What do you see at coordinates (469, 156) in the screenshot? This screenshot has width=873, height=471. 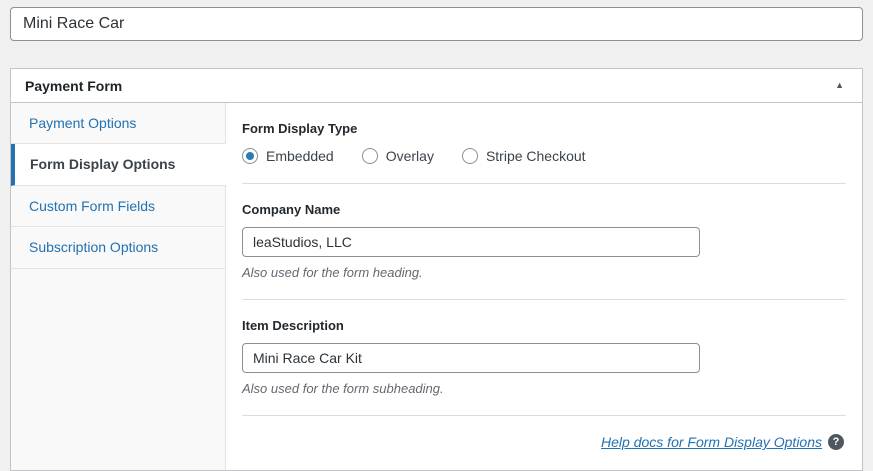 I see `radio-icon-stripe-checkout` at bounding box center [469, 156].